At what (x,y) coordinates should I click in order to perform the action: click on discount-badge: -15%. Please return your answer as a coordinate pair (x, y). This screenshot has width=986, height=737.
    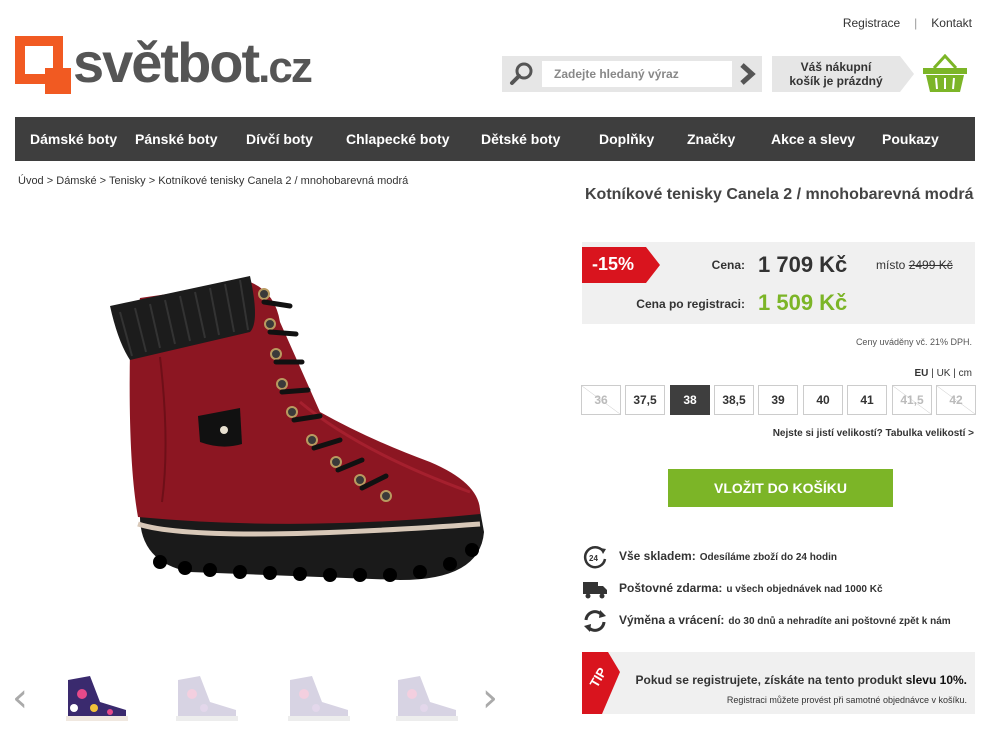
    Looking at the image, I should click on (621, 265).